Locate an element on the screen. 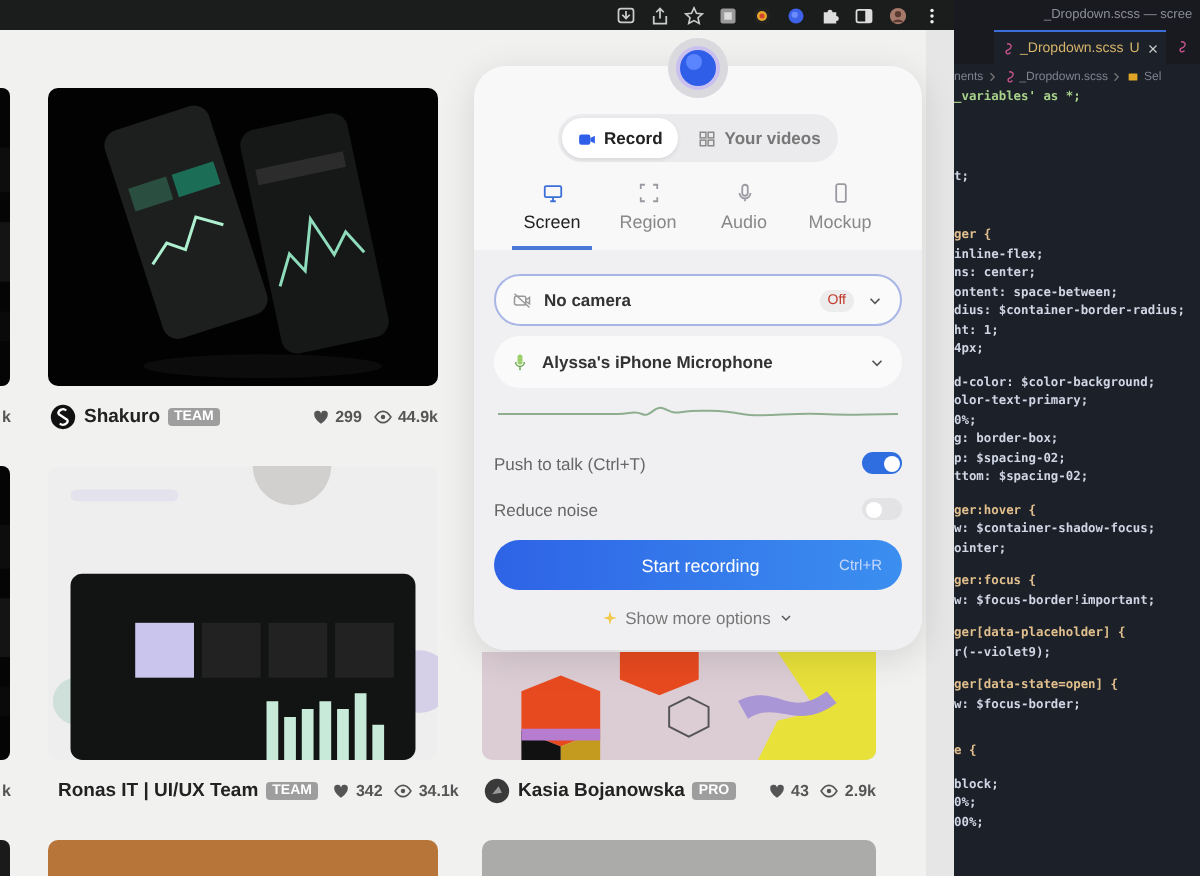 Image resolution: width=1200 pixels, height=876 pixels. camera-off-icon is located at coordinates (522, 300).